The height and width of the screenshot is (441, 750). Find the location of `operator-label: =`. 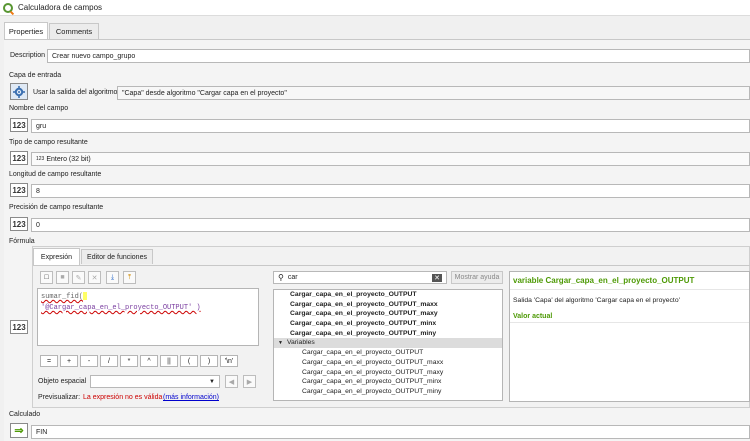

operator-label: = is located at coordinates (49, 361).